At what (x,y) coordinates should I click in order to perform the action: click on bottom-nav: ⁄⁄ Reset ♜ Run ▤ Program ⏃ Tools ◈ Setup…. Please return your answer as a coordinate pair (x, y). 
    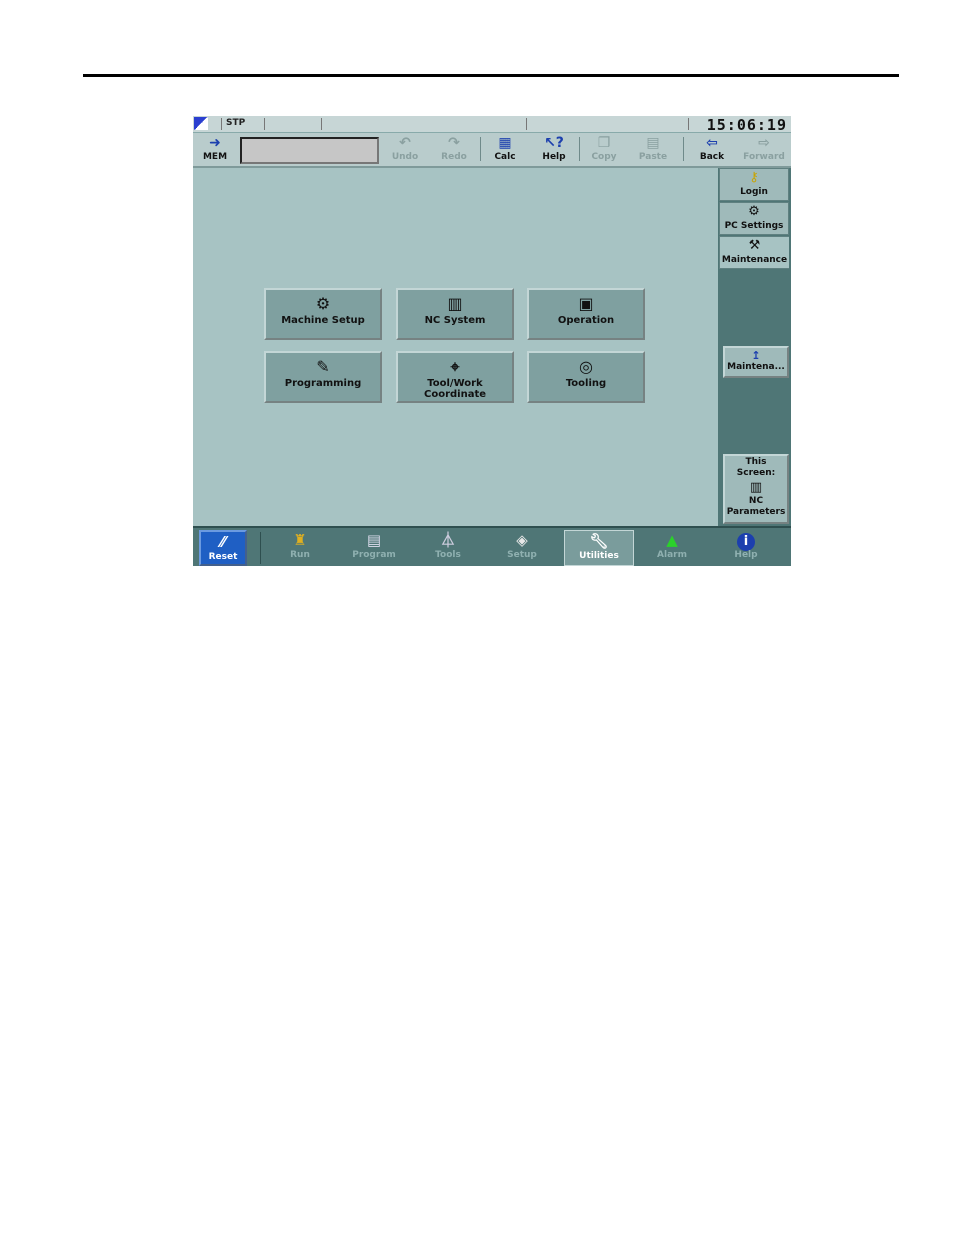
    Looking at the image, I should click on (492, 546).